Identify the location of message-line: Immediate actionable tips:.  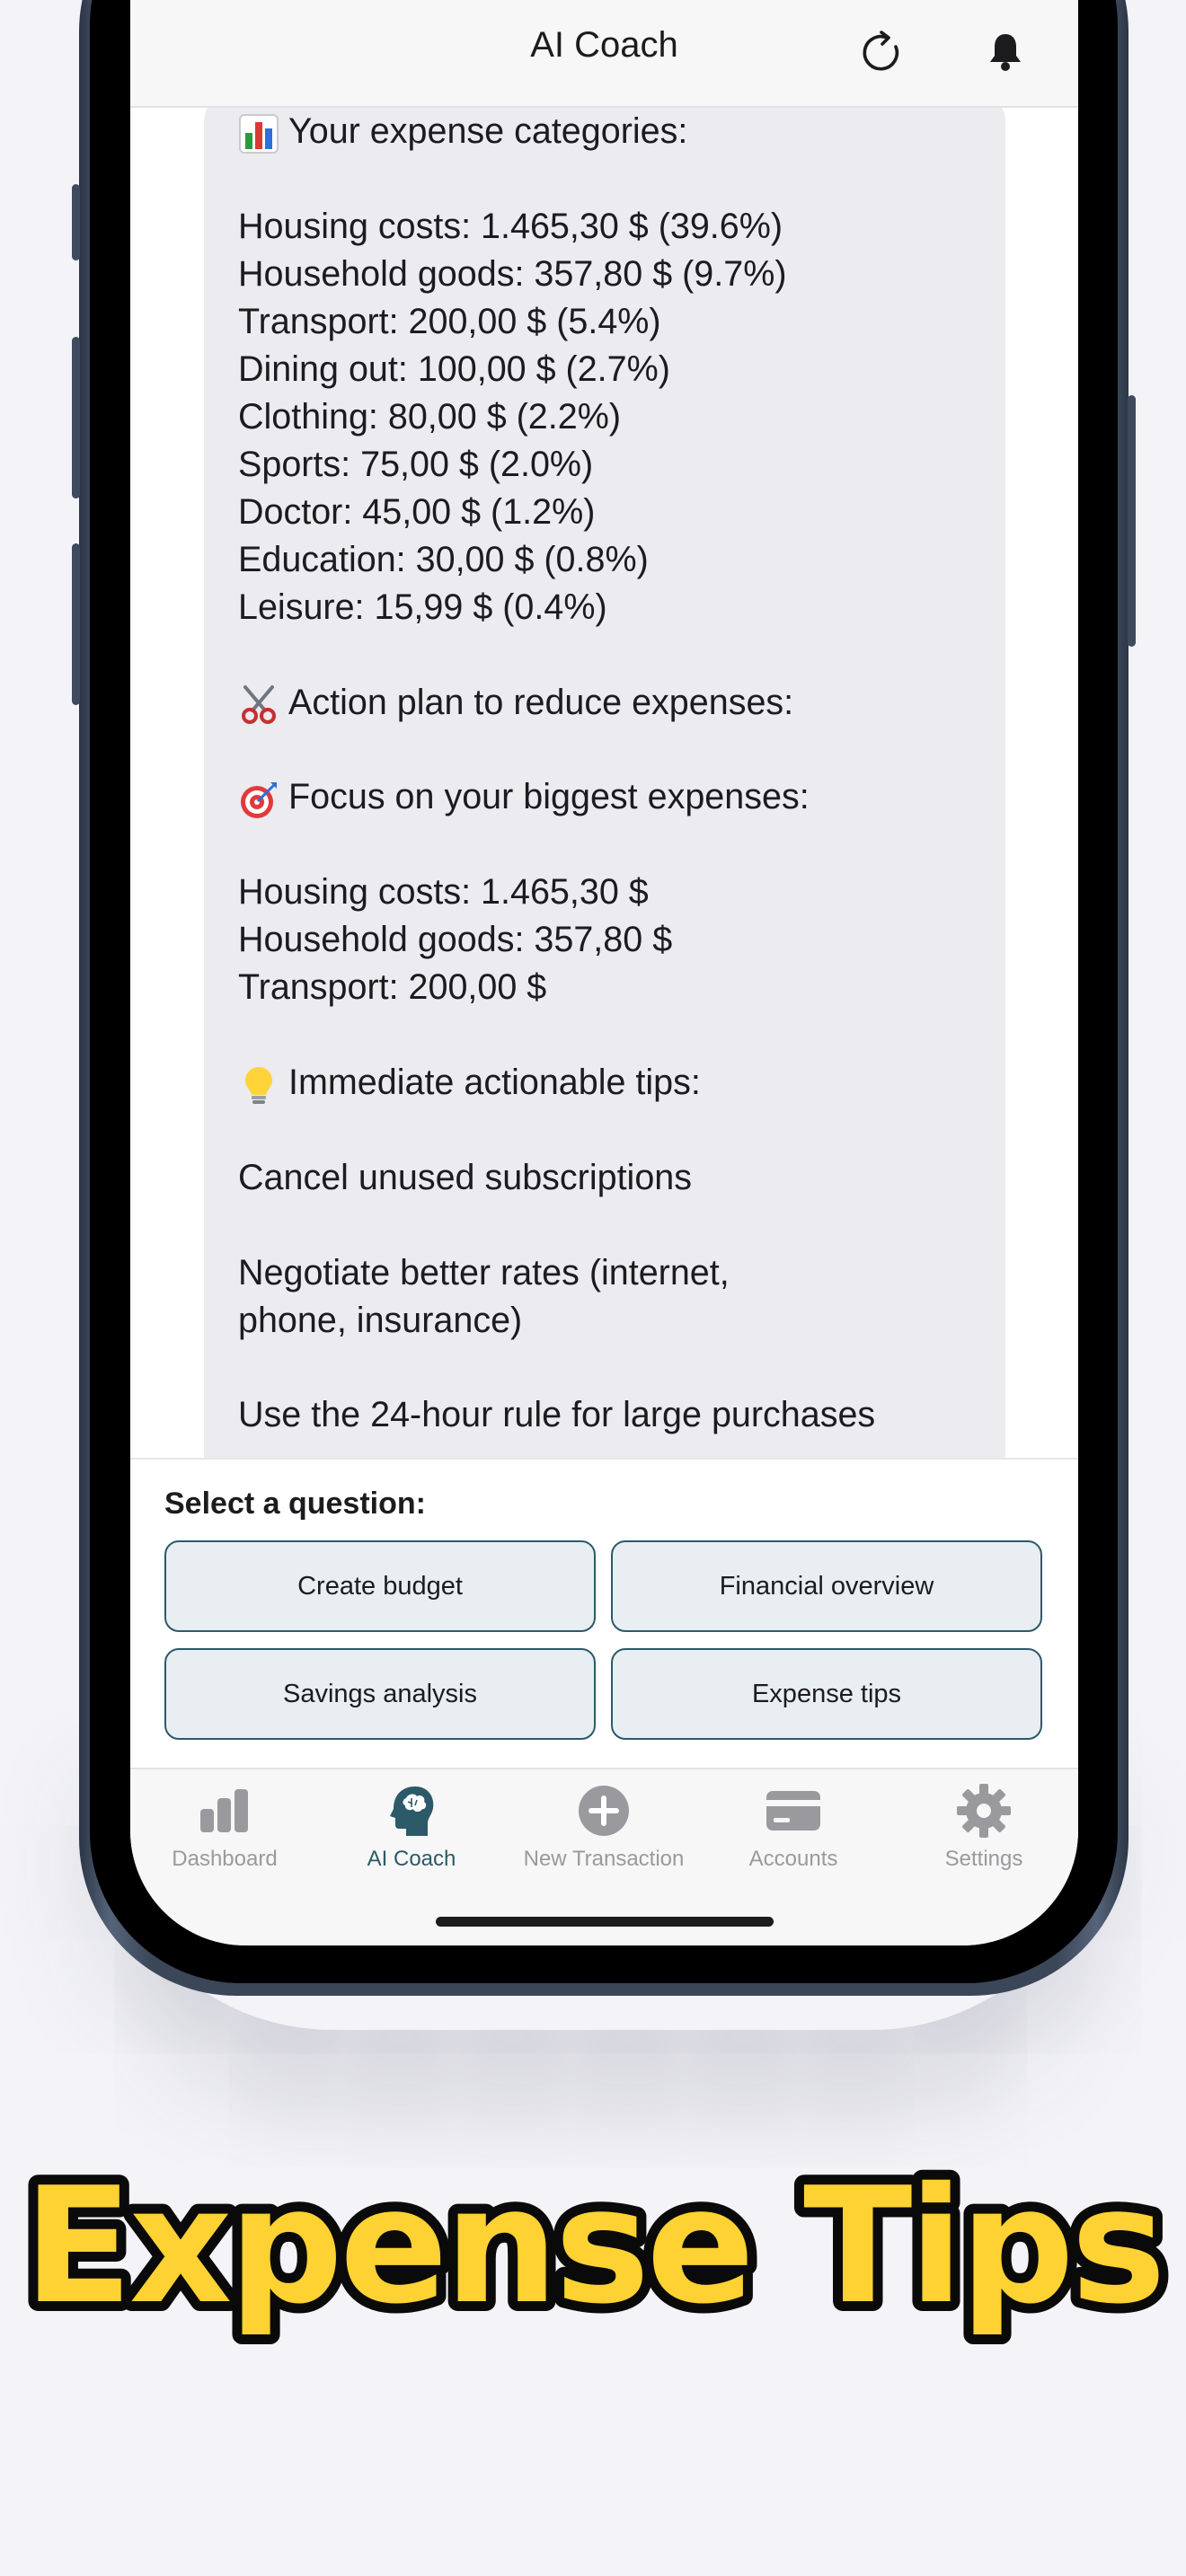
(597, 1083).